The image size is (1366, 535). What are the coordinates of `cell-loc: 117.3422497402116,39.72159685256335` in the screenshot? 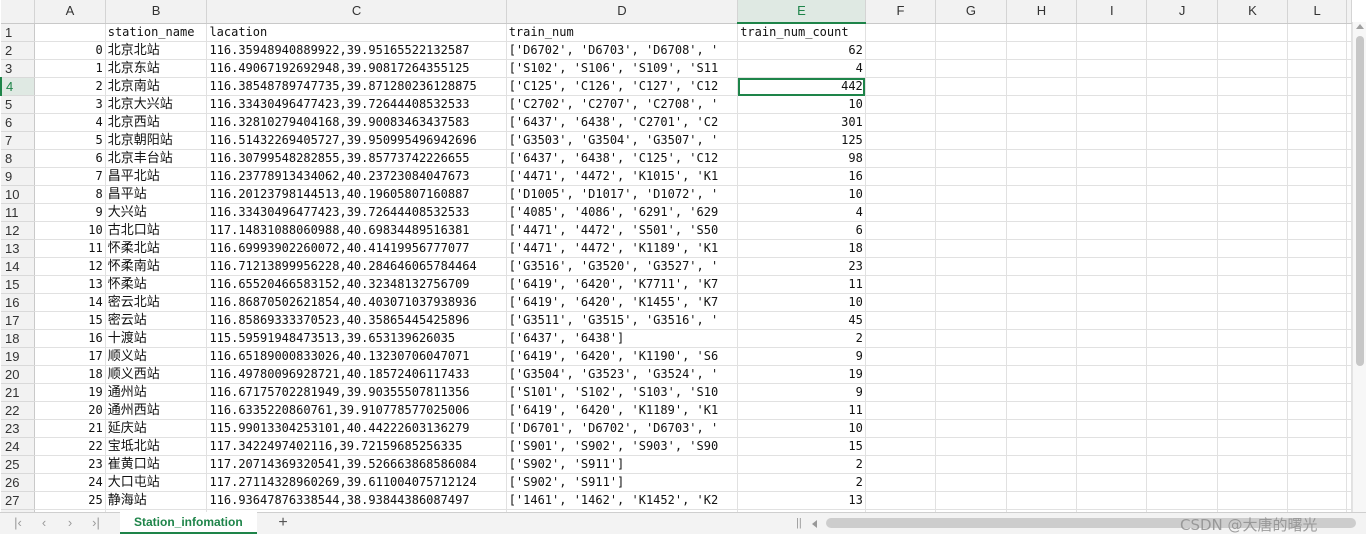 It's located at (356, 446).